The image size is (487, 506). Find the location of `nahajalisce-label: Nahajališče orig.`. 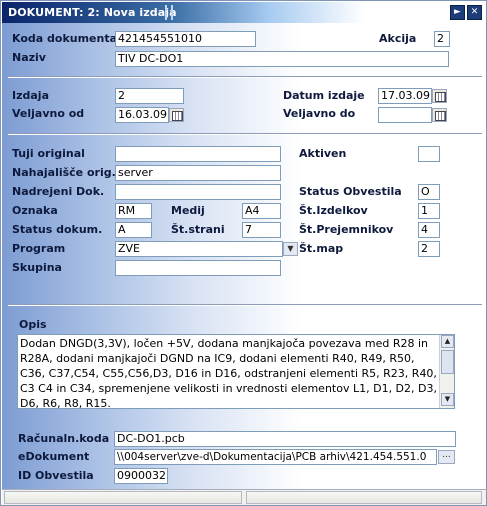

nahajalisce-label: Nahajališče orig. is located at coordinates (64, 172).